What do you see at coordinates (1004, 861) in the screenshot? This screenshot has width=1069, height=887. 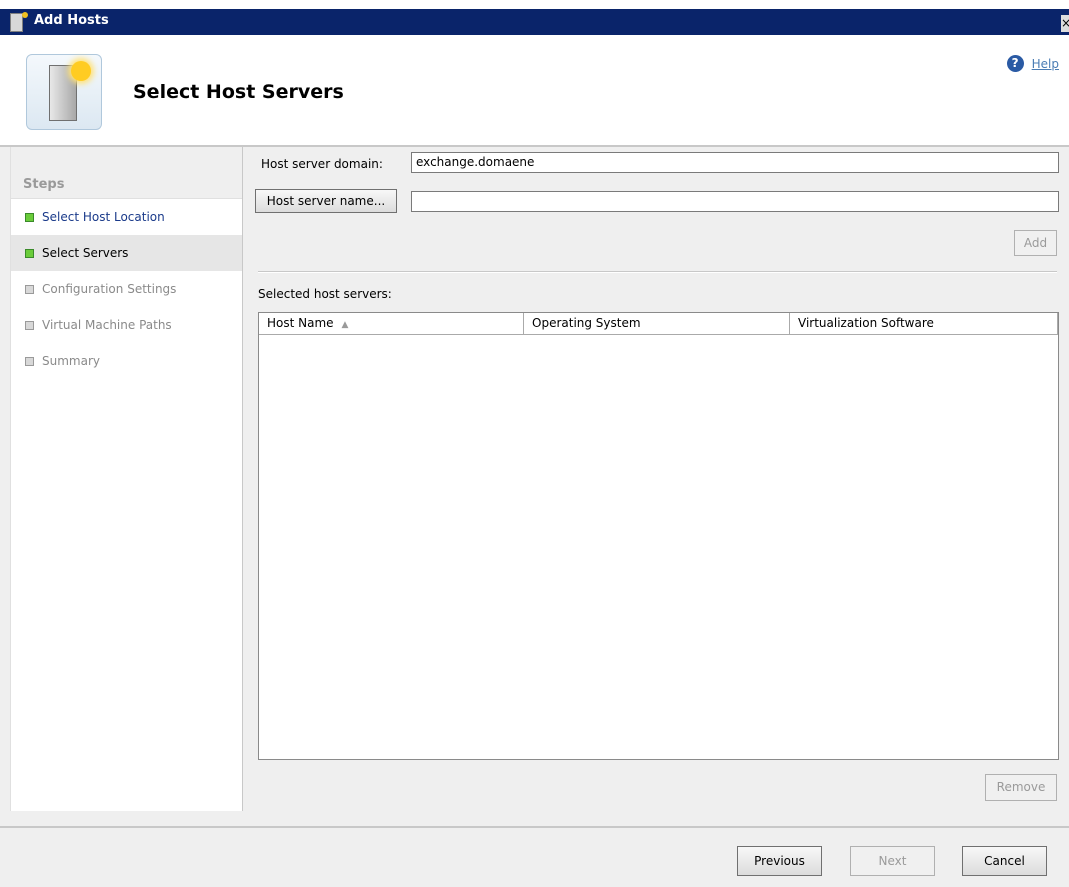 I see `cancel-button: Cancel` at bounding box center [1004, 861].